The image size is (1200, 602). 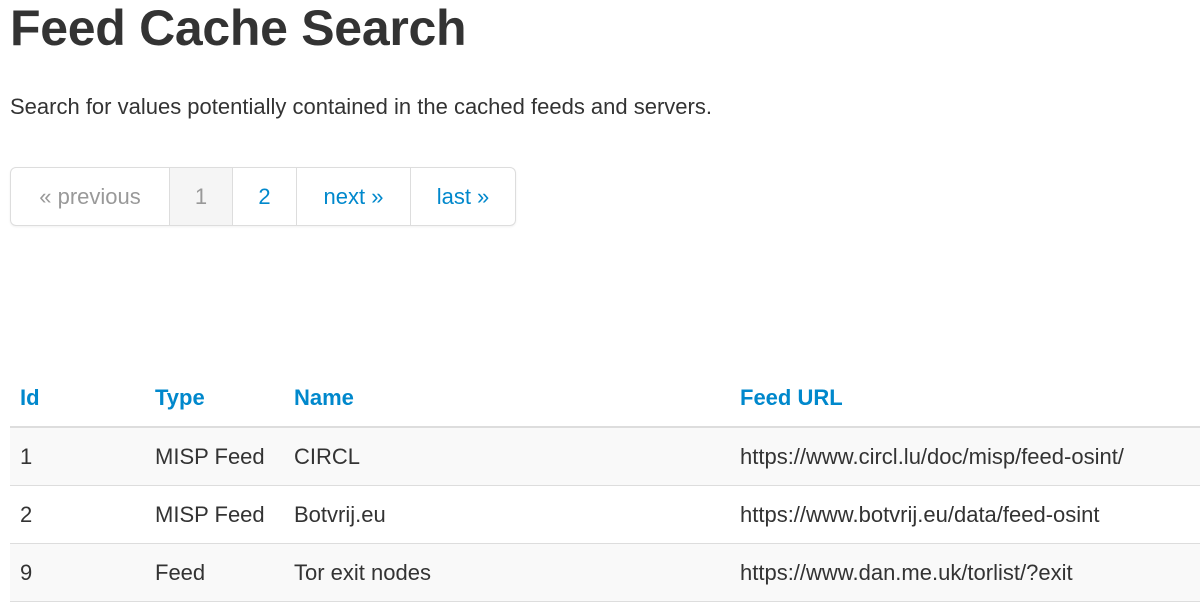 I want to click on page-title: Feed Cache Search, so click(x=238, y=28).